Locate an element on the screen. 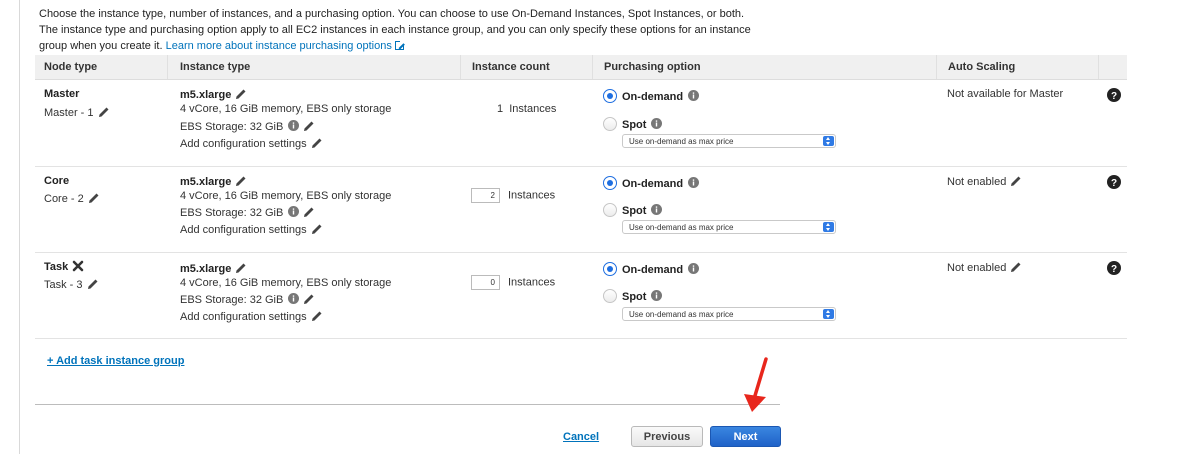 The width and height of the screenshot is (1189, 454). instance-count: 2 Instances is located at coordinates (513, 195).